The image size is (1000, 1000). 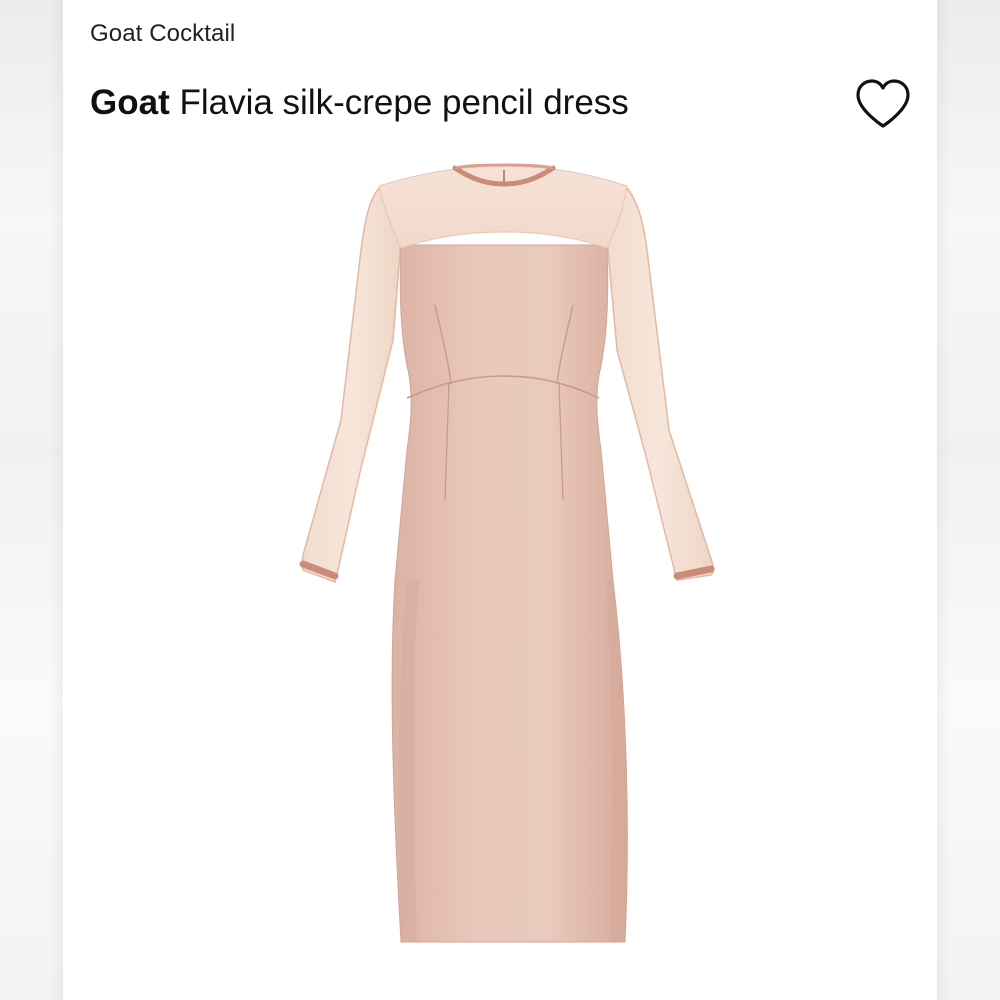 I want to click on category-label: Goat Cocktail, so click(x=163, y=33).